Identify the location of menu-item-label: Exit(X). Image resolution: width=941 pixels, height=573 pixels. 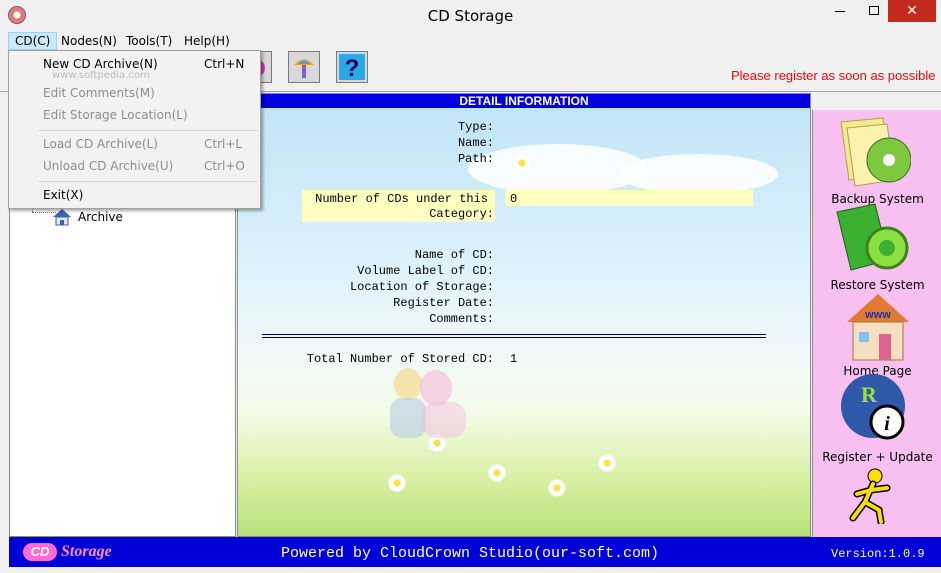
(63, 195).